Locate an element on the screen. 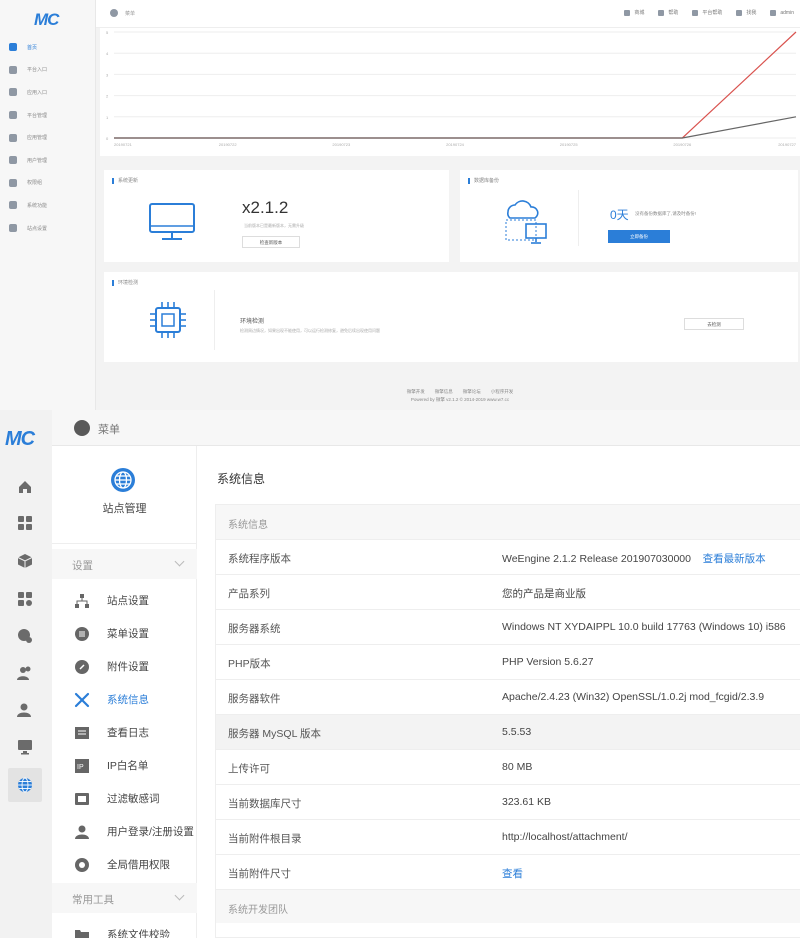 Image resolution: width=800 pixels, height=938 pixels. sidebar-item-label: 首页 is located at coordinates (32, 47).